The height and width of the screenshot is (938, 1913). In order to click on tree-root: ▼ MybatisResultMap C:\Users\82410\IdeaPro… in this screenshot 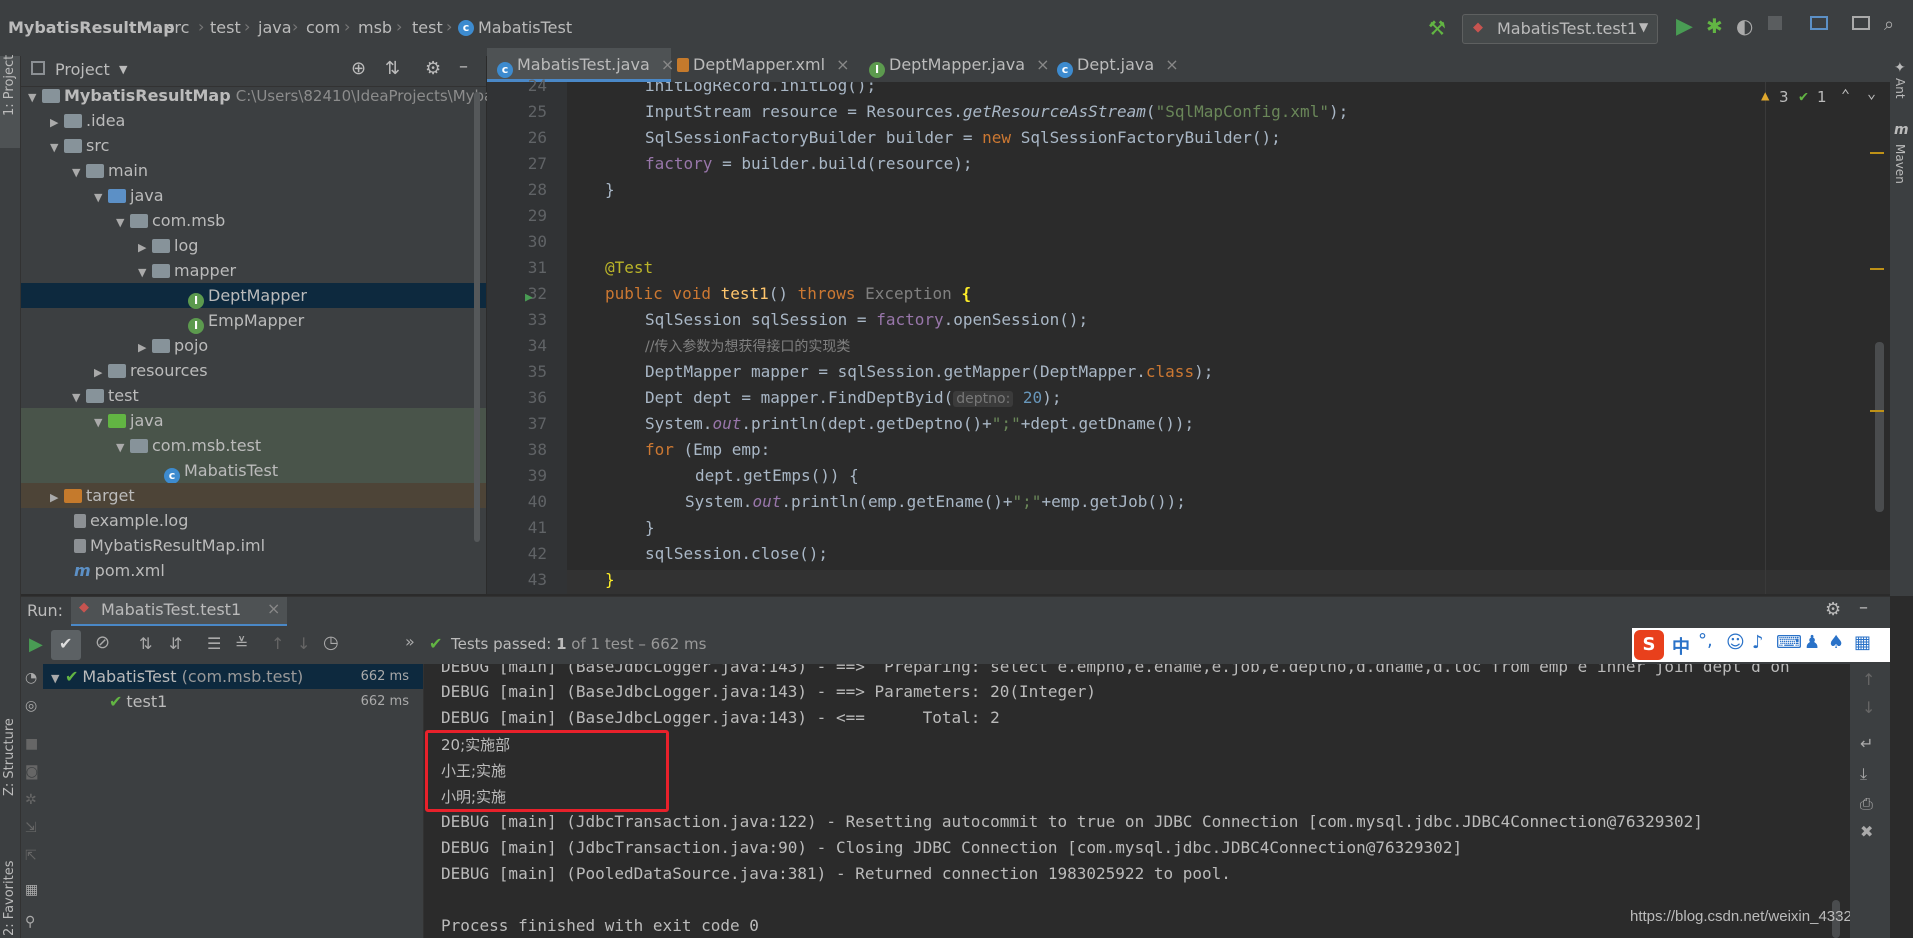, I will do `click(265, 95)`.